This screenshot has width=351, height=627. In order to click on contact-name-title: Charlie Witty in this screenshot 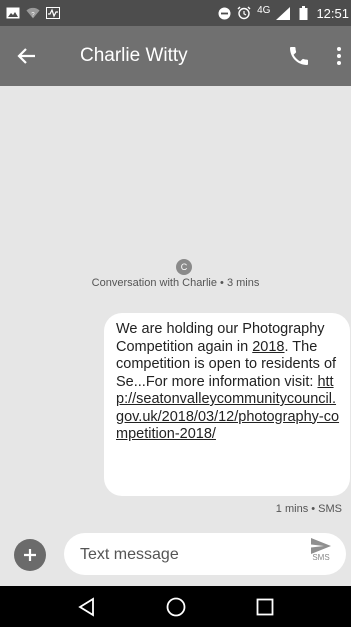, I will do `click(134, 55)`.